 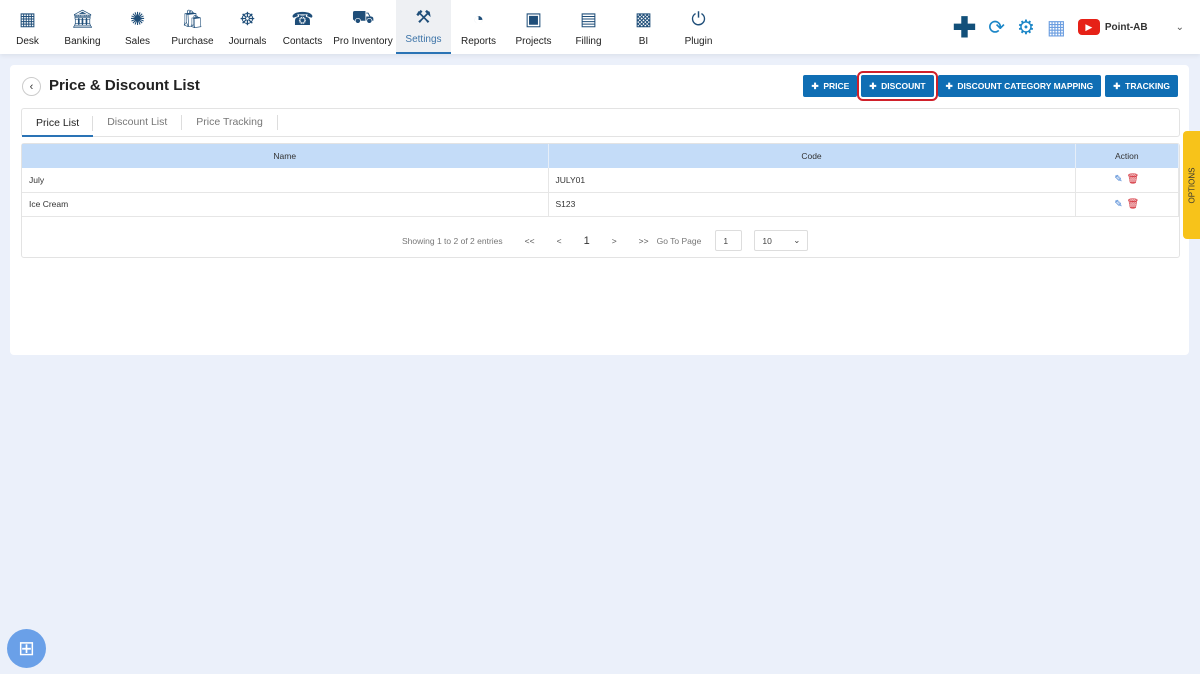 I want to click on entries-info: Showing 1 to 2 of 2 entries, so click(x=452, y=240).